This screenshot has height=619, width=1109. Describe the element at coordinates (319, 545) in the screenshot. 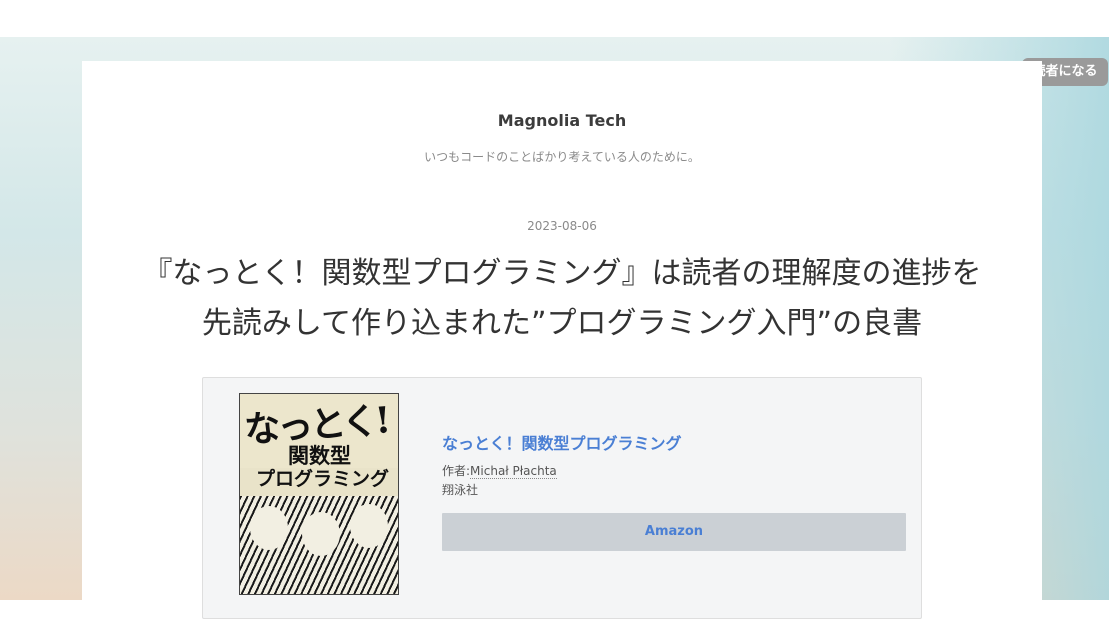

I see `cover-illustration` at that location.